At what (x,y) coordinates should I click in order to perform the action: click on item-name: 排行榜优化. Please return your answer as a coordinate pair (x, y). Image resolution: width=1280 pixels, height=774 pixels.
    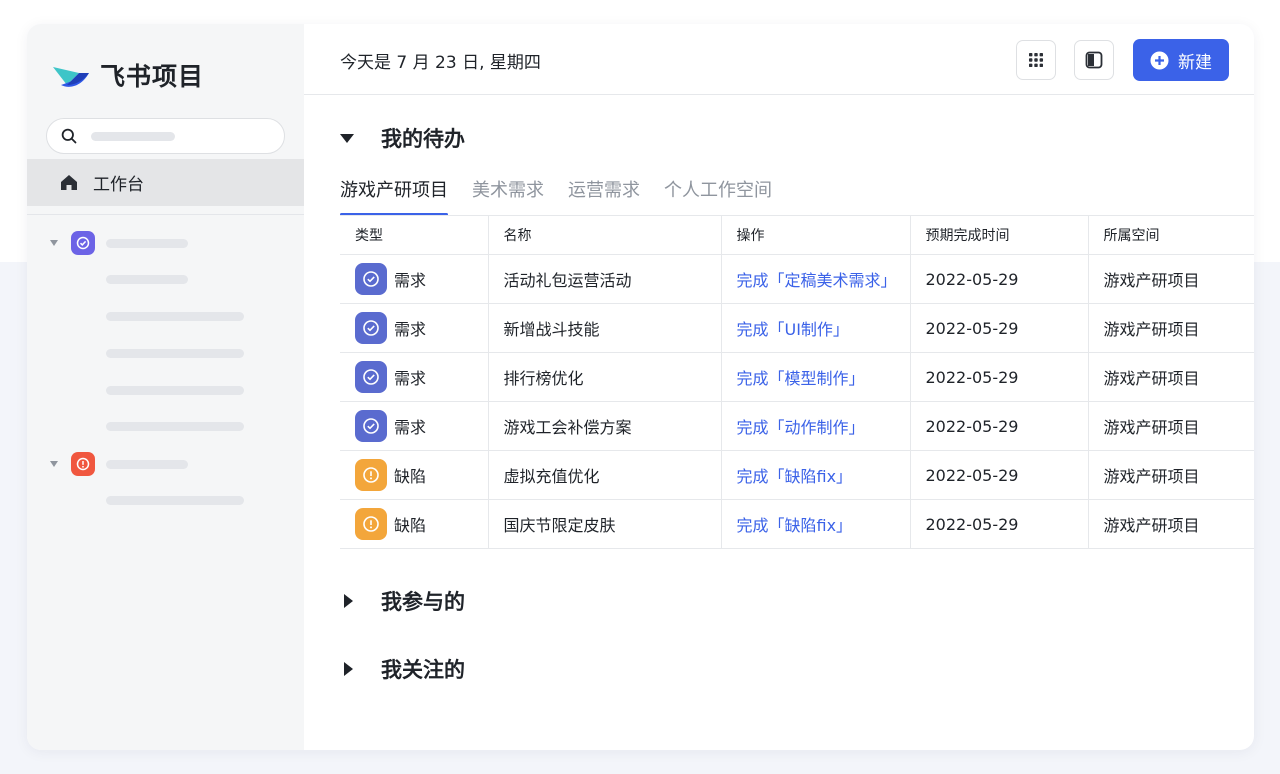
    Looking at the image, I should click on (605, 377).